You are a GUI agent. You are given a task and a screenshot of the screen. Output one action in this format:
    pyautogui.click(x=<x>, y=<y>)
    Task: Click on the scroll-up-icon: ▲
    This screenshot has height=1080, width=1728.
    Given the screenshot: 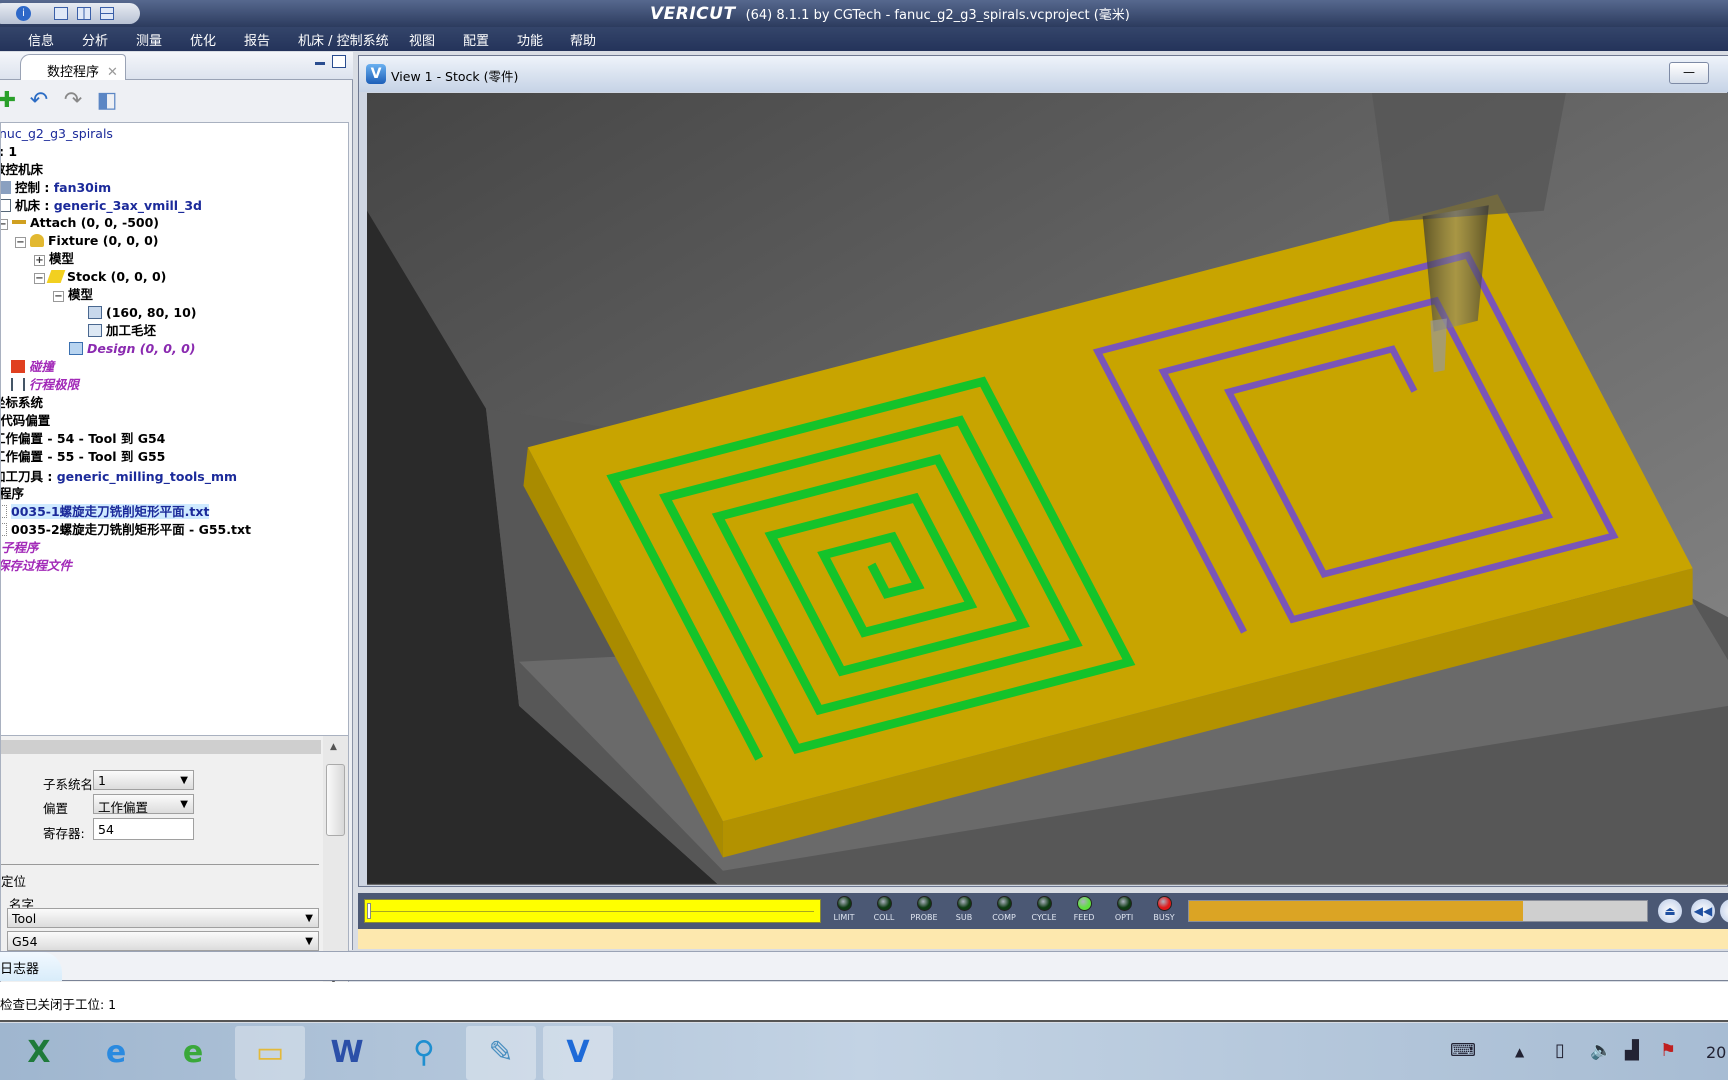 What is the action you would take?
    pyautogui.click(x=333, y=747)
    